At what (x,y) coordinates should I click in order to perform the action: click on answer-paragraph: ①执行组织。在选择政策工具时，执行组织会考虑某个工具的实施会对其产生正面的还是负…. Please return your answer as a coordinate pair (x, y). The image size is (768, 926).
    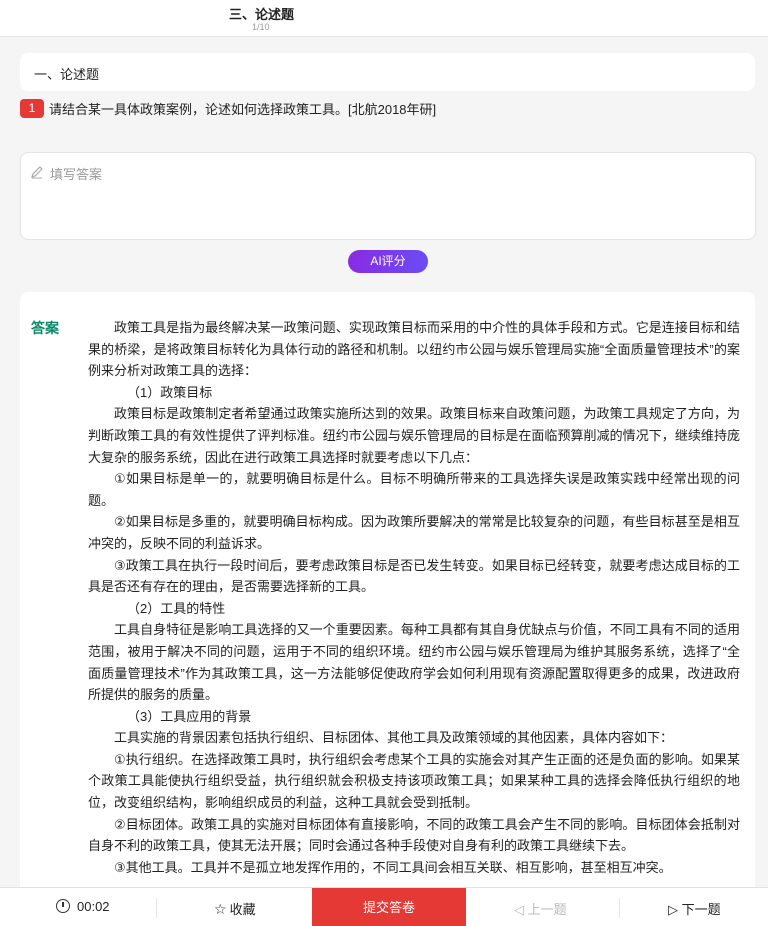
    Looking at the image, I should click on (414, 781).